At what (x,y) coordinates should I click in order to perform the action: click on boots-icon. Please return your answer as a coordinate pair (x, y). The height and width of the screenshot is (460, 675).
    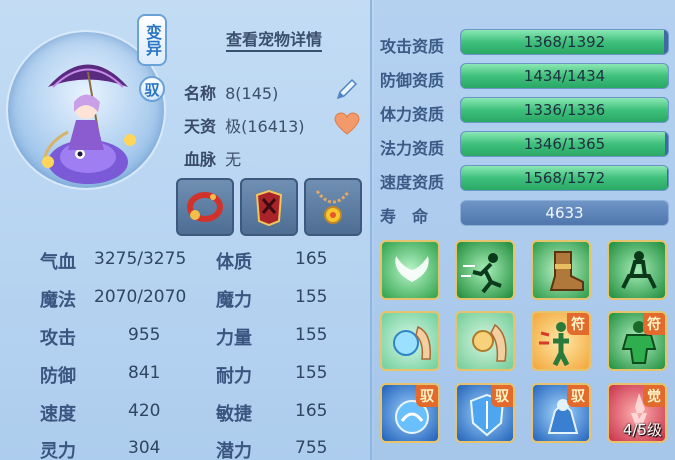
    Looking at the image, I should click on (566, 271).